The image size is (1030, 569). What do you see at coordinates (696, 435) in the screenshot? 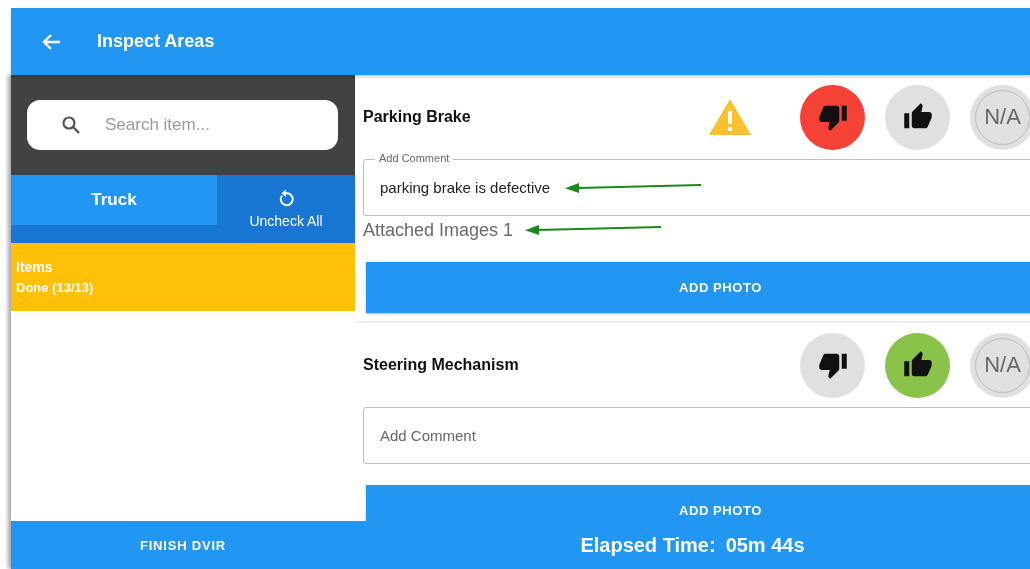
I see `comment-field: Add Comment` at bounding box center [696, 435].